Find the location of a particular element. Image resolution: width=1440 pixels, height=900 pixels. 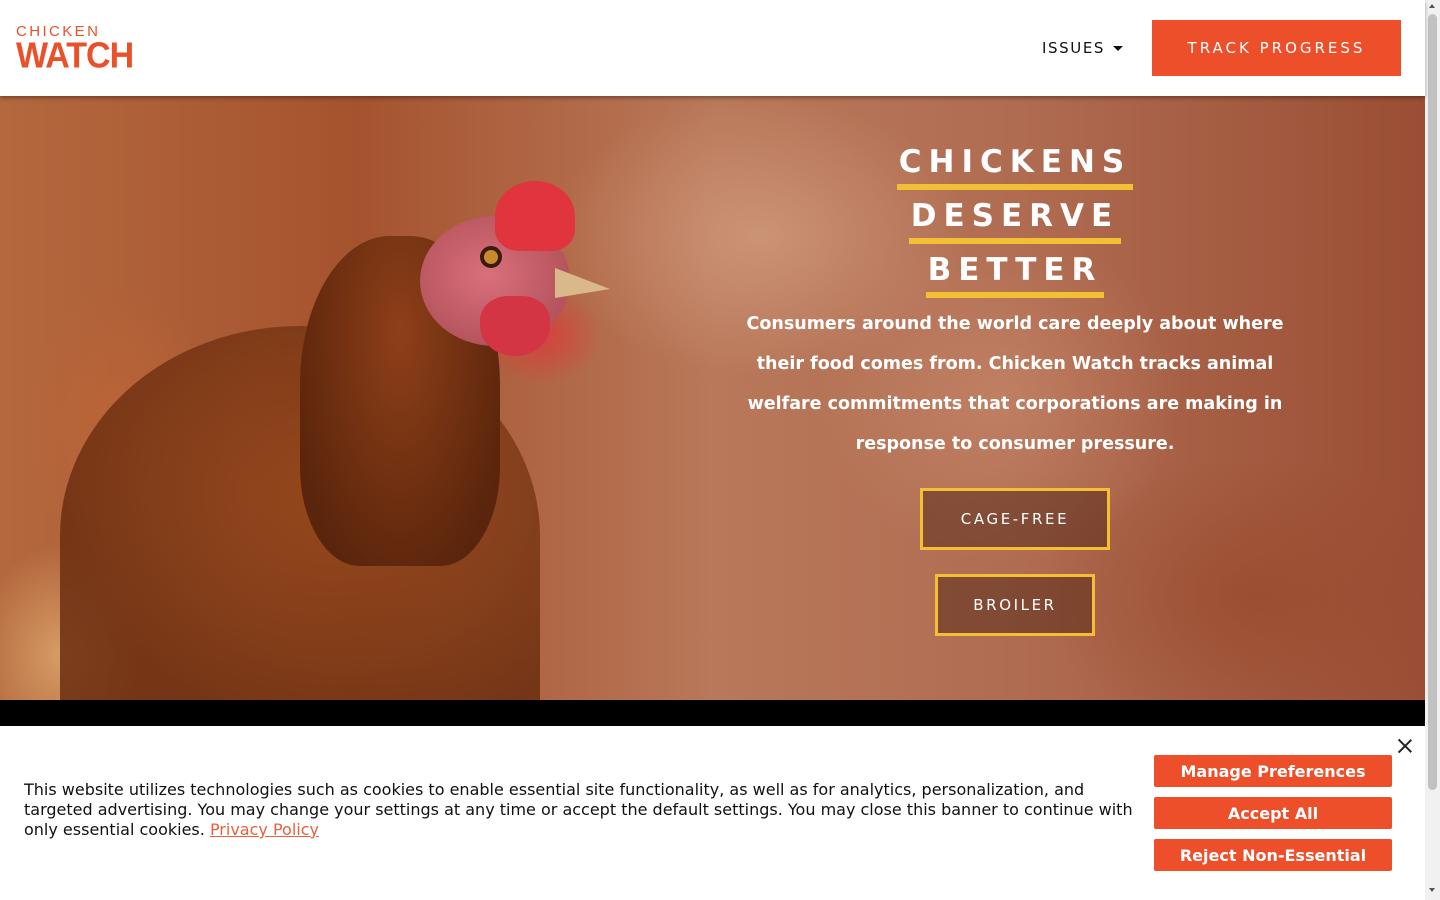

headline-word-2: DESERVE is located at coordinates (1015, 219).